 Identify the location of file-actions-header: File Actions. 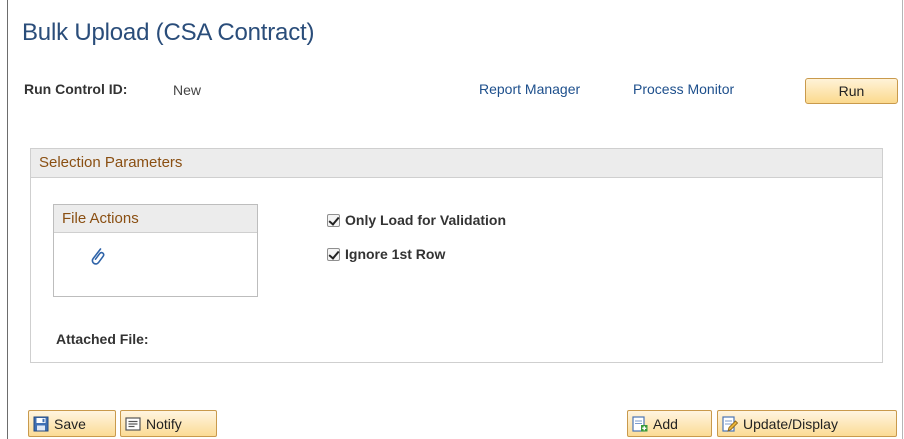
(155, 219).